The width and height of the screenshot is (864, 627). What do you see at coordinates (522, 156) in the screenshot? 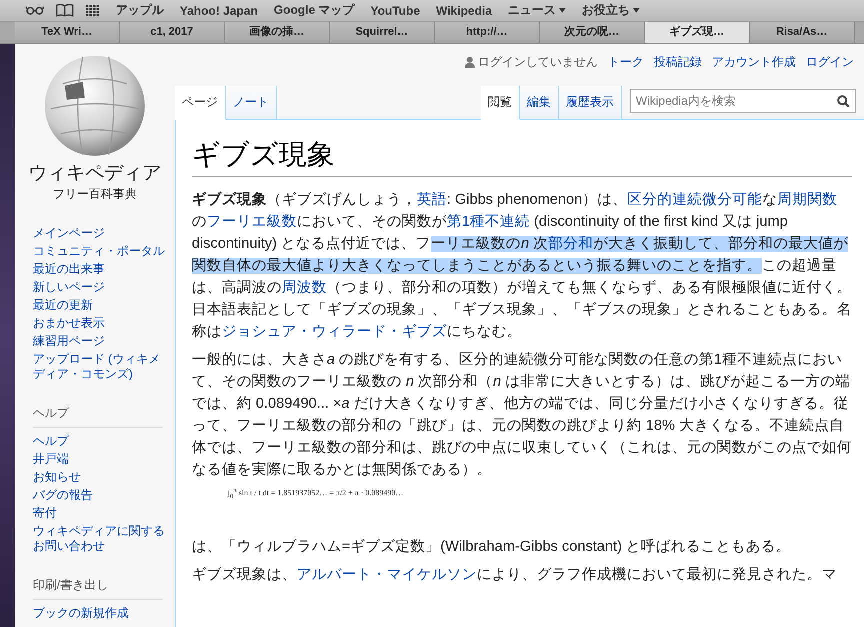
I see `article-title: ギブズ現象` at bounding box center [522, 156].